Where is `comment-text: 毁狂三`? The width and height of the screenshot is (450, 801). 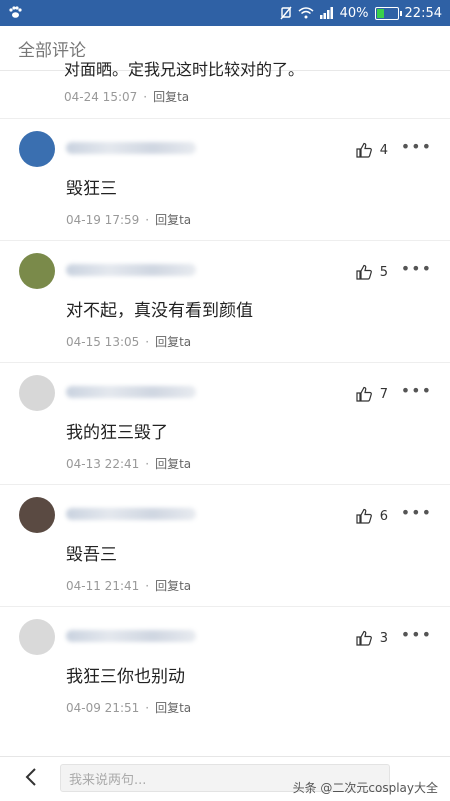 comment-text: 毁狂三 is located at coordinates (91, 189).